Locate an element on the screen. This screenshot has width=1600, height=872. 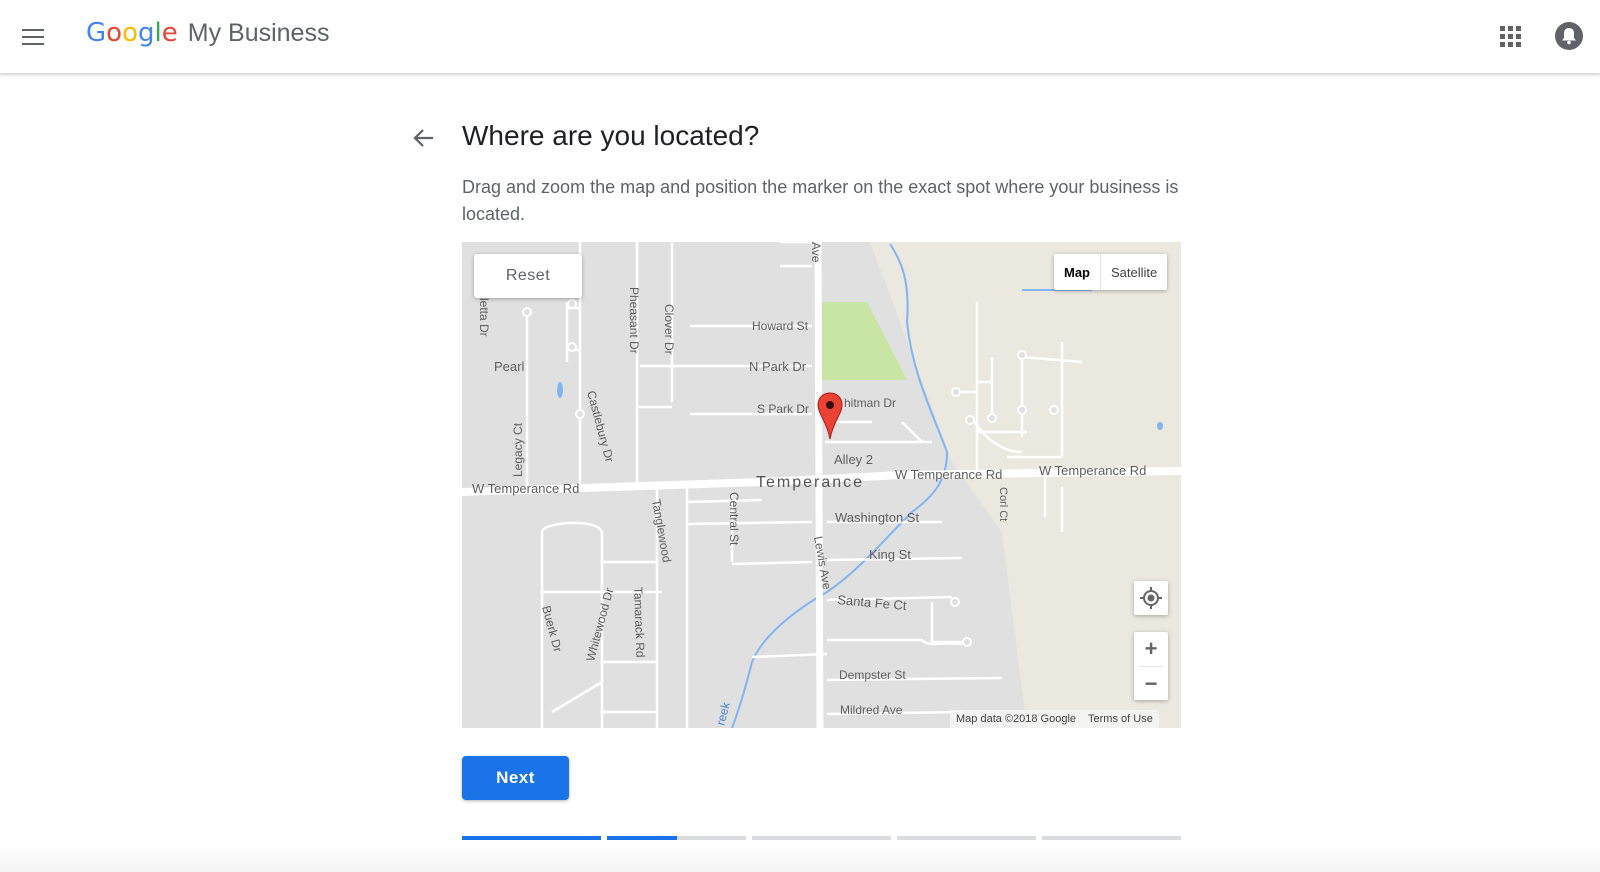
label-king-st: King St is located at coordinates (890, 554).